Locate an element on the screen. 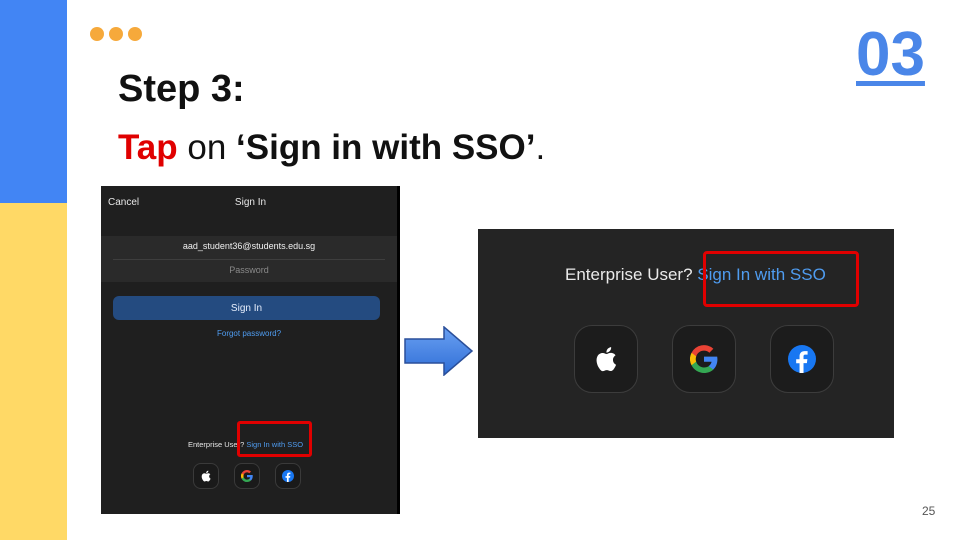 The height and width of the screenshot is (540, 960). instruction-end: . is located at coordinates (540, 147).